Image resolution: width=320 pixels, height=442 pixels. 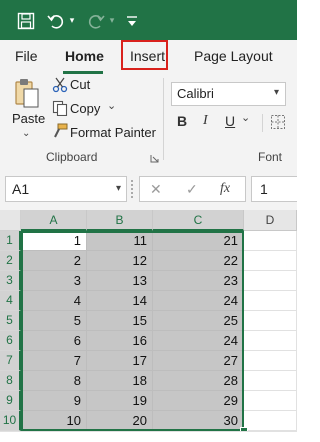 What do you see at coordinates (54, 241) in the screenshot?
I see `active-cell: 1` at bounding box center [54, 241].